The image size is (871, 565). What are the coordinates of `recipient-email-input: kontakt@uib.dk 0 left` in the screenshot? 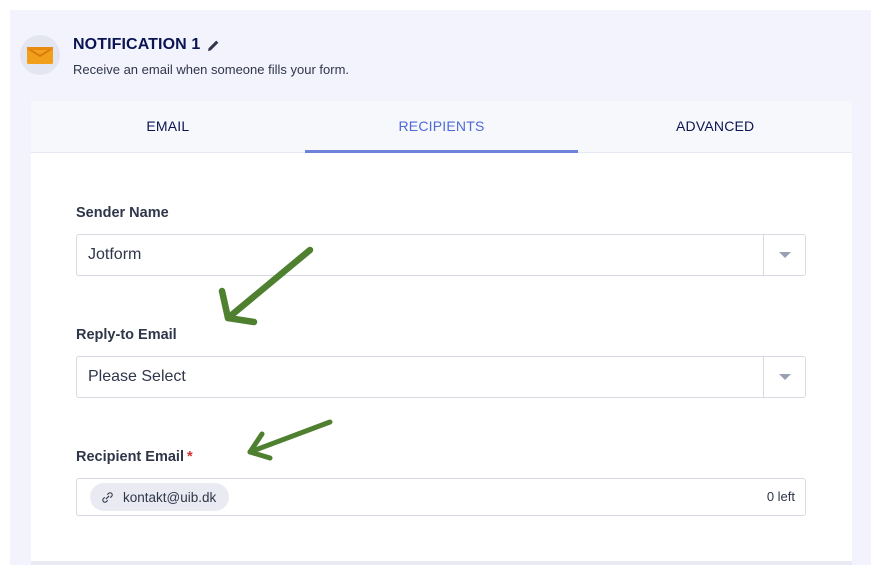 It's located at (441, 497).